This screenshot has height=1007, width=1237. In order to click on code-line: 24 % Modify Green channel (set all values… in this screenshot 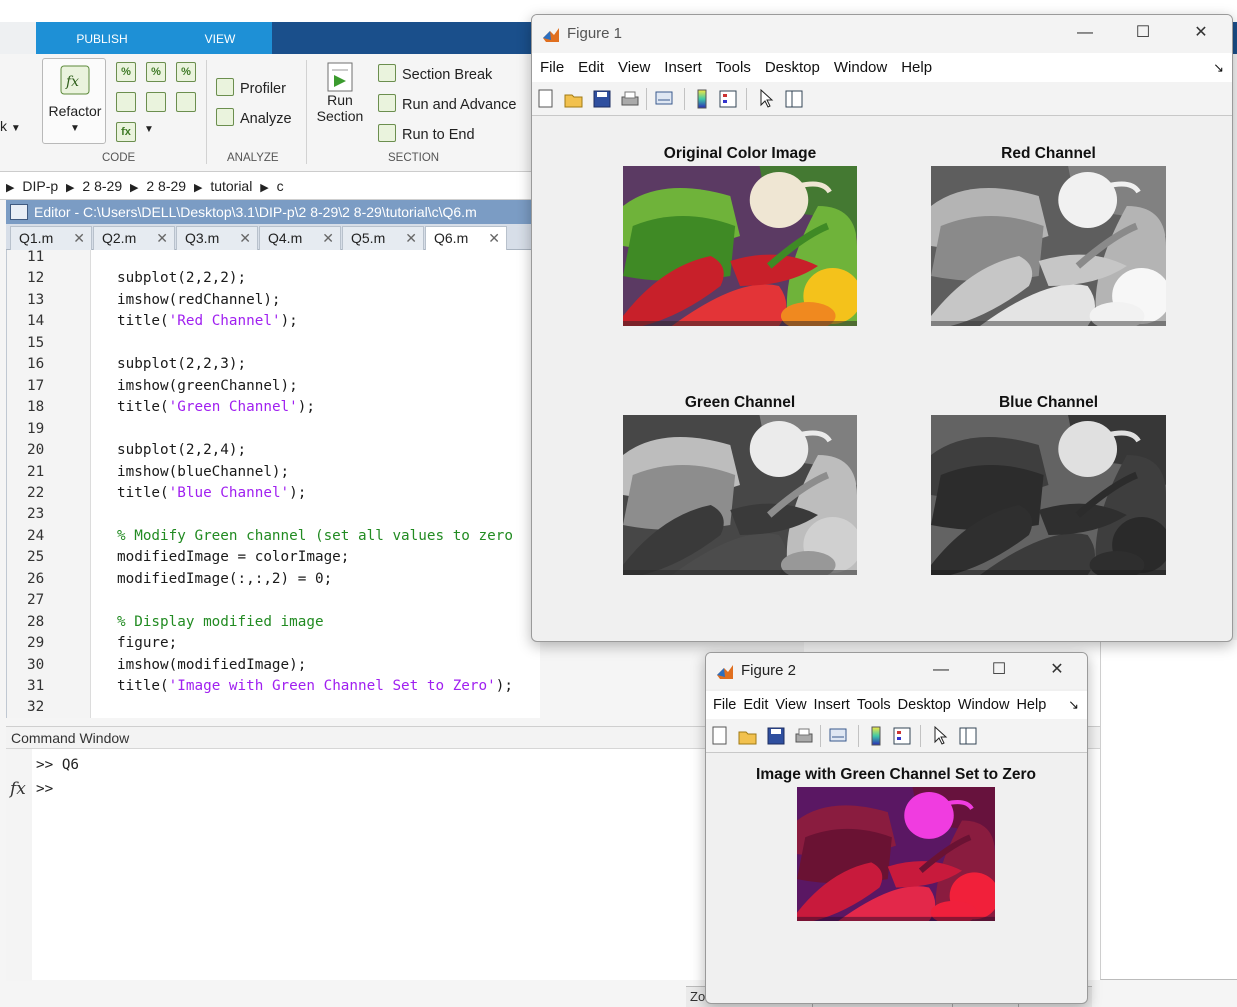, I will do `click(274, 537)`.